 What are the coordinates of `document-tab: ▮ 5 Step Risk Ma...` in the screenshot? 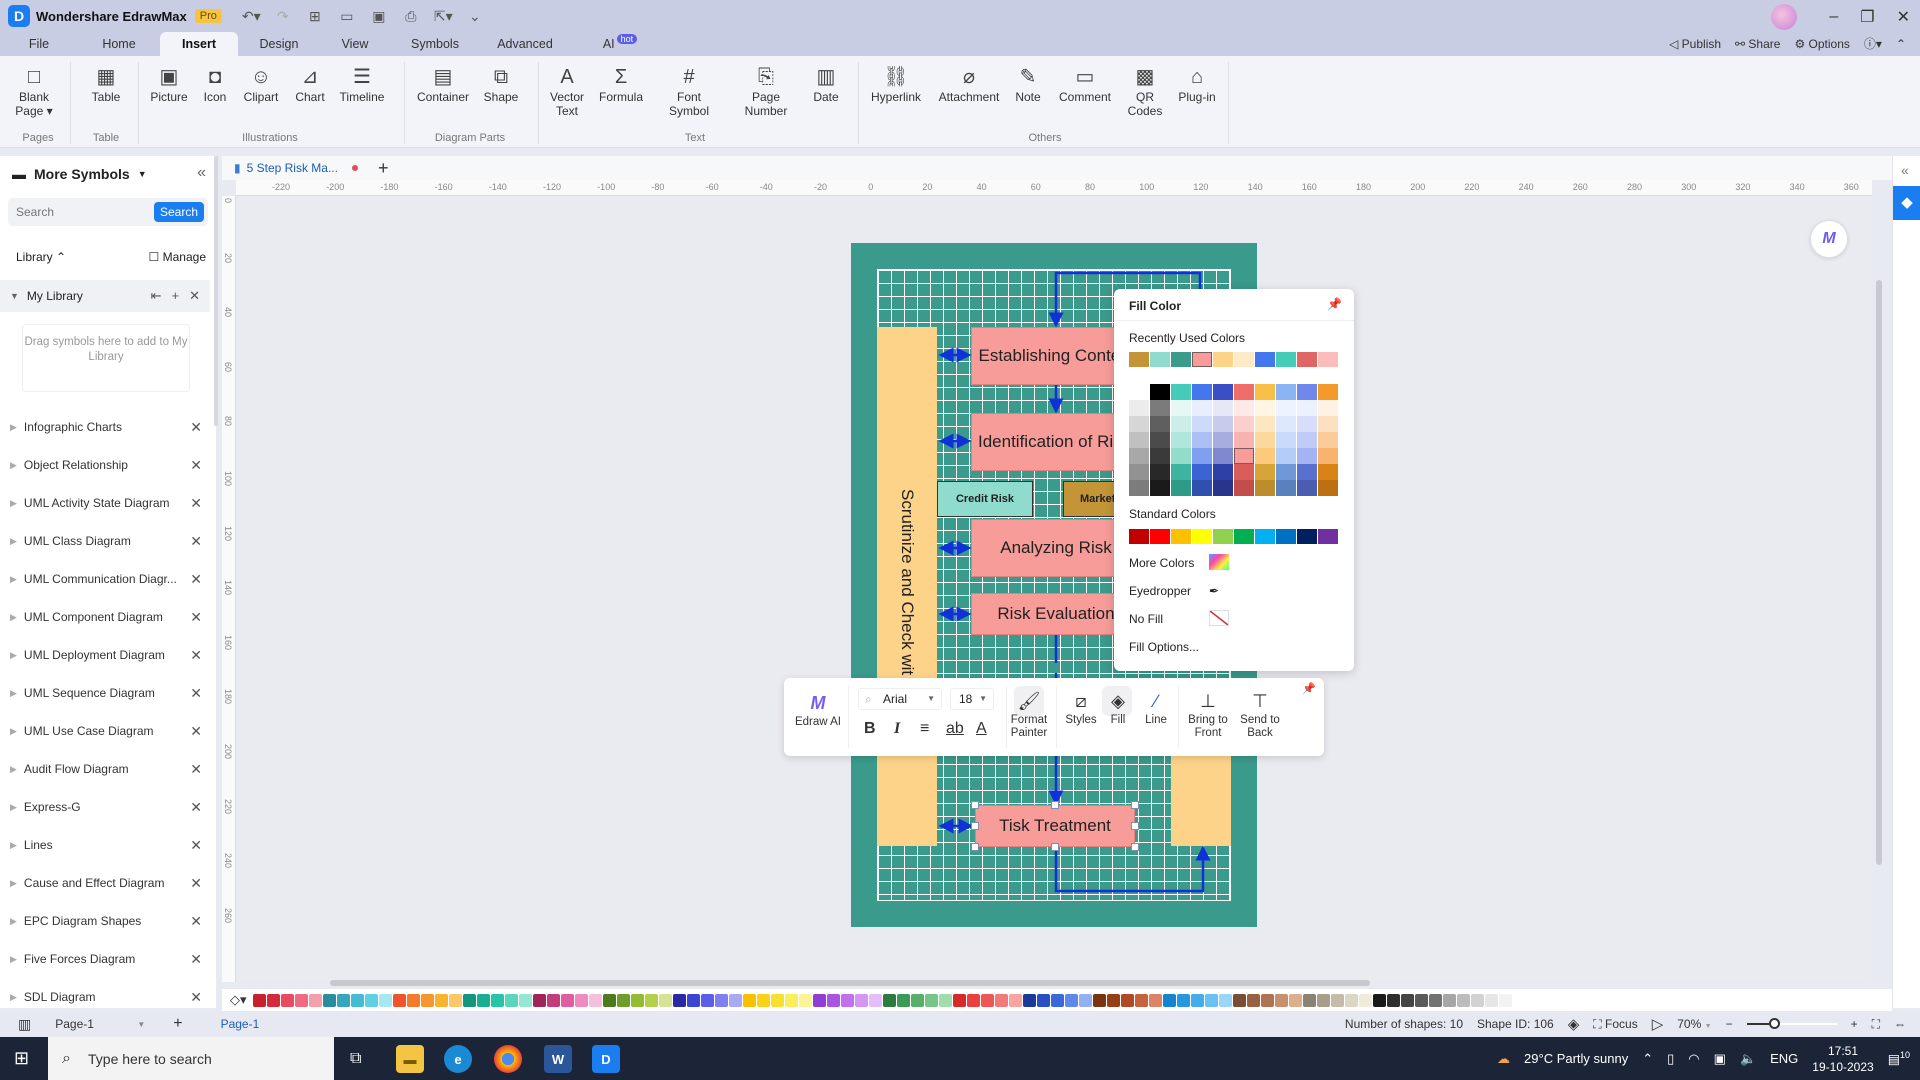 It's located at (296, 168).